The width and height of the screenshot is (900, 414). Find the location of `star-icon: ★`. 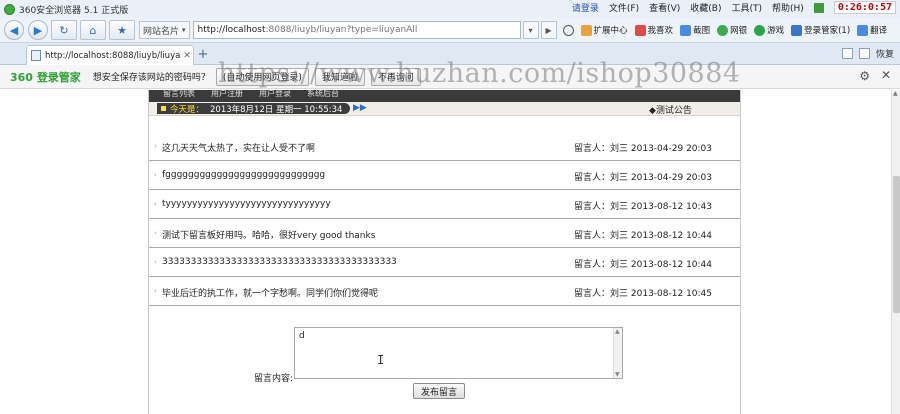

star-icon: ★ is located at coordinates (122, 30).